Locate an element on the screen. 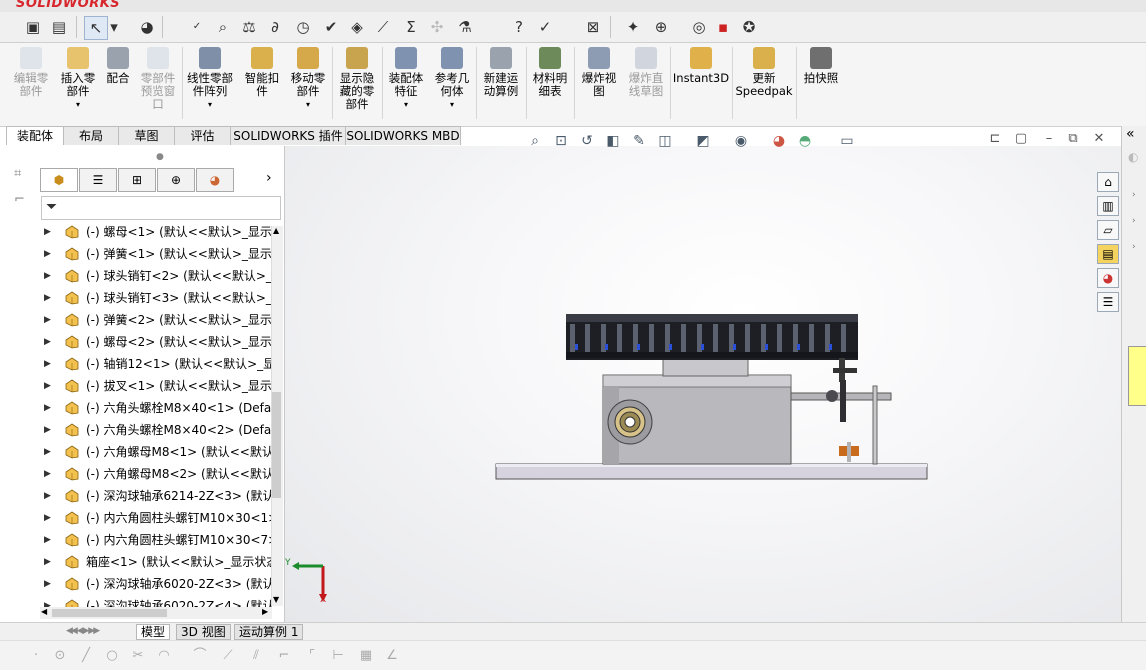  edit-appearance-icon: ◕ is located at coordinates (779, 141).